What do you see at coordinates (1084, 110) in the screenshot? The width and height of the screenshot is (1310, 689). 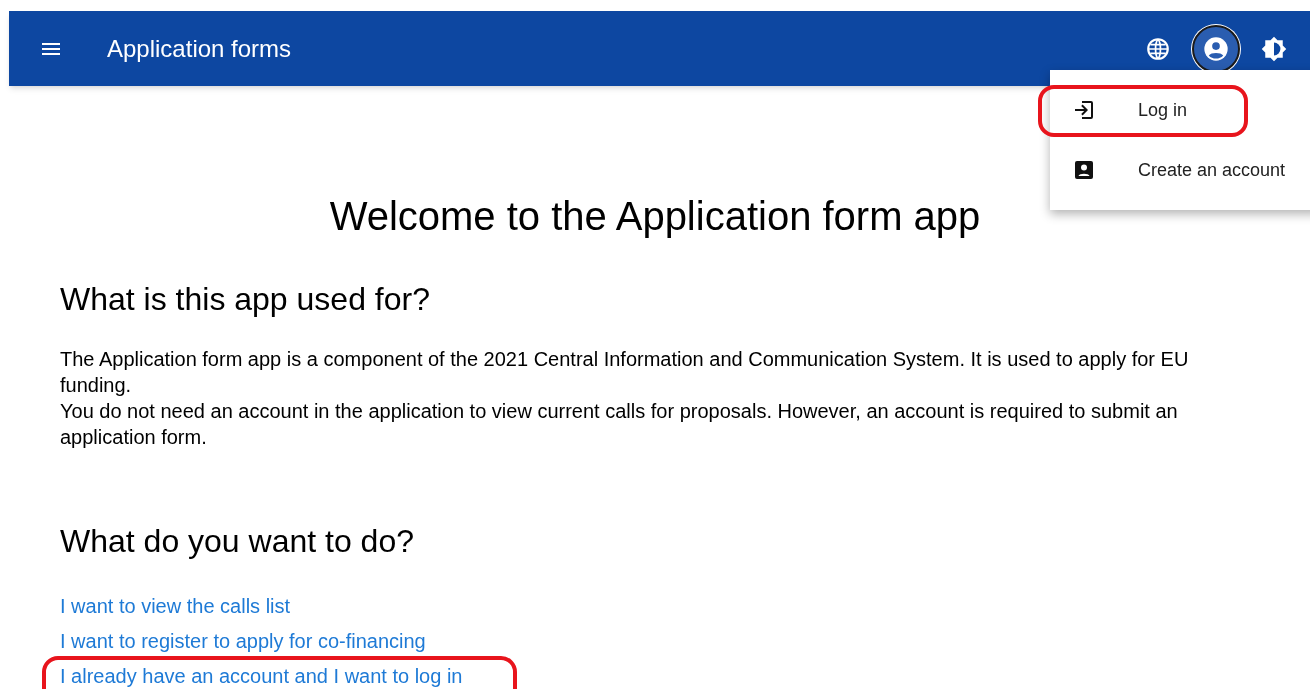 I see `login-icon` at bounding box center [1084, 110].